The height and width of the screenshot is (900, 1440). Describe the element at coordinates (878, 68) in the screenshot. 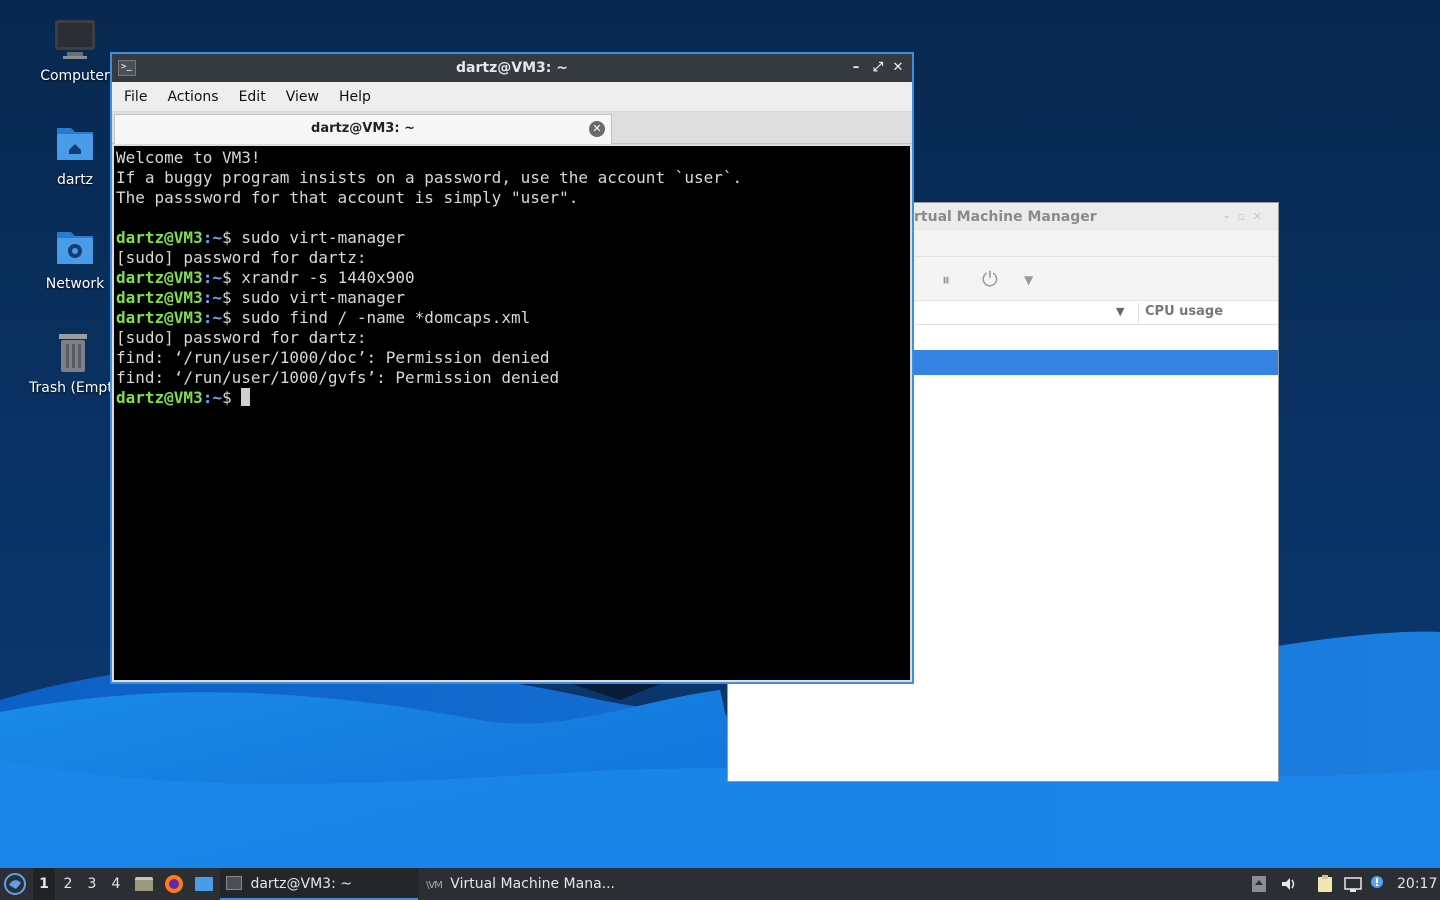

I see `maximize-icon: ⤢` at that location.